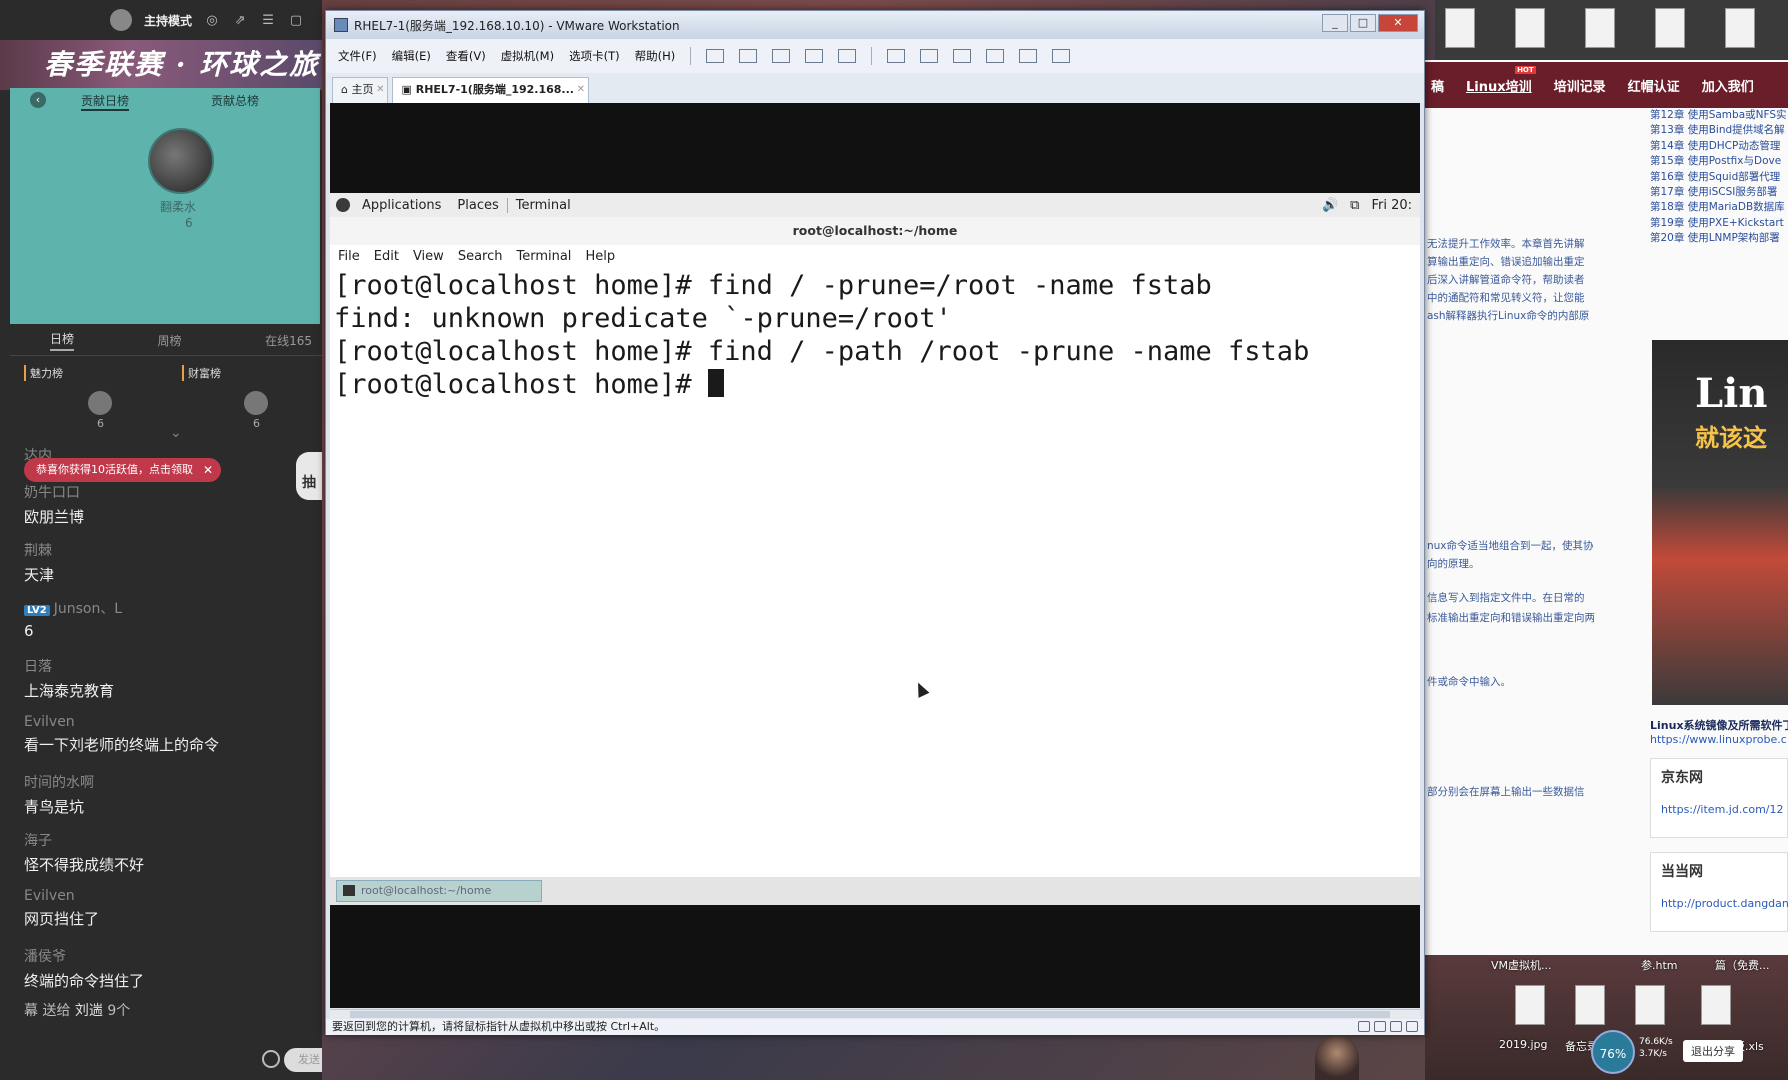 Image resolution: width=1788 pixels, height=1080 pixels. What do you see at coordinates (655, 56) in the screenshot?
I see `menu-help: 帮助(H)` at bounding box center [655, 56].